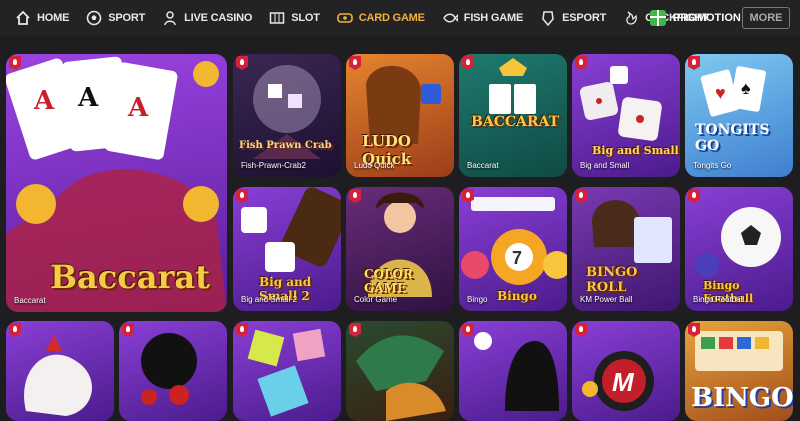 The height and width of the screenshot is (421, 800). I want to click on game-card-color-game: COLOR GAME Color Game, so click(400, 249).